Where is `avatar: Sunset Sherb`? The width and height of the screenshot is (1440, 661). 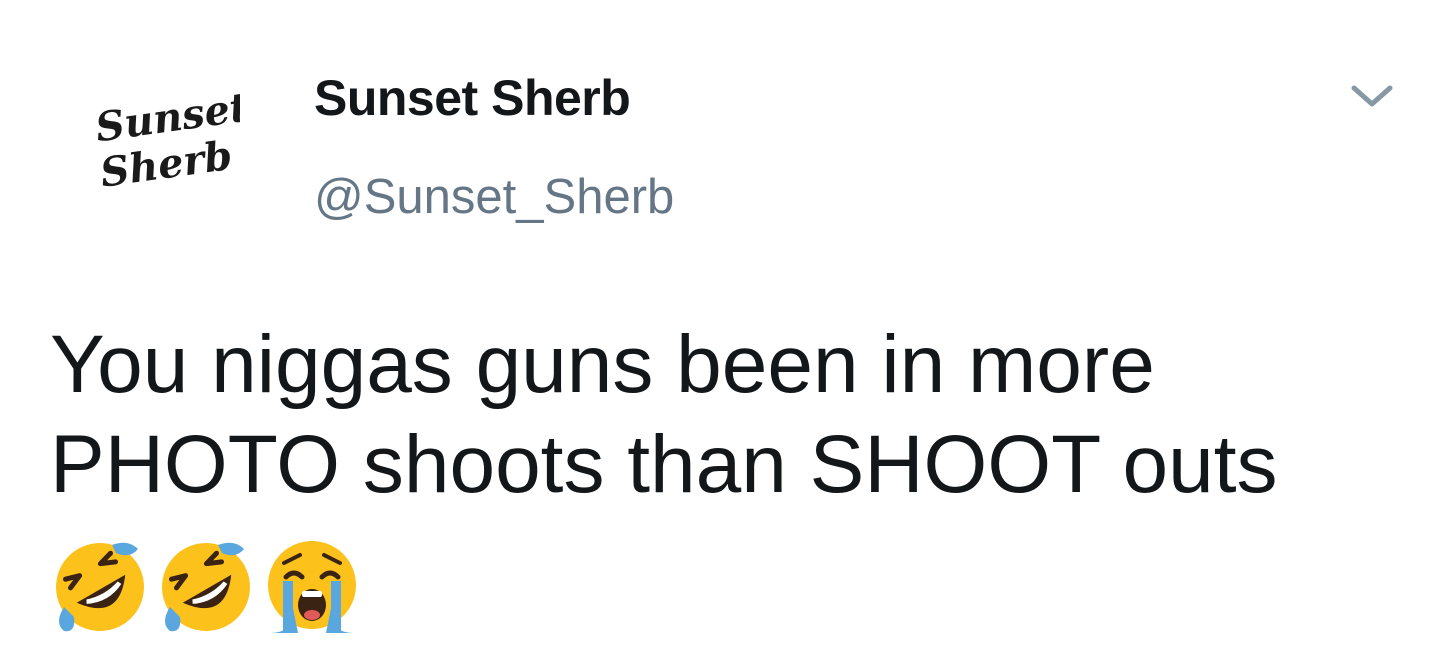
avatar: Sunset Sherb is located at coordinates (159, 140).